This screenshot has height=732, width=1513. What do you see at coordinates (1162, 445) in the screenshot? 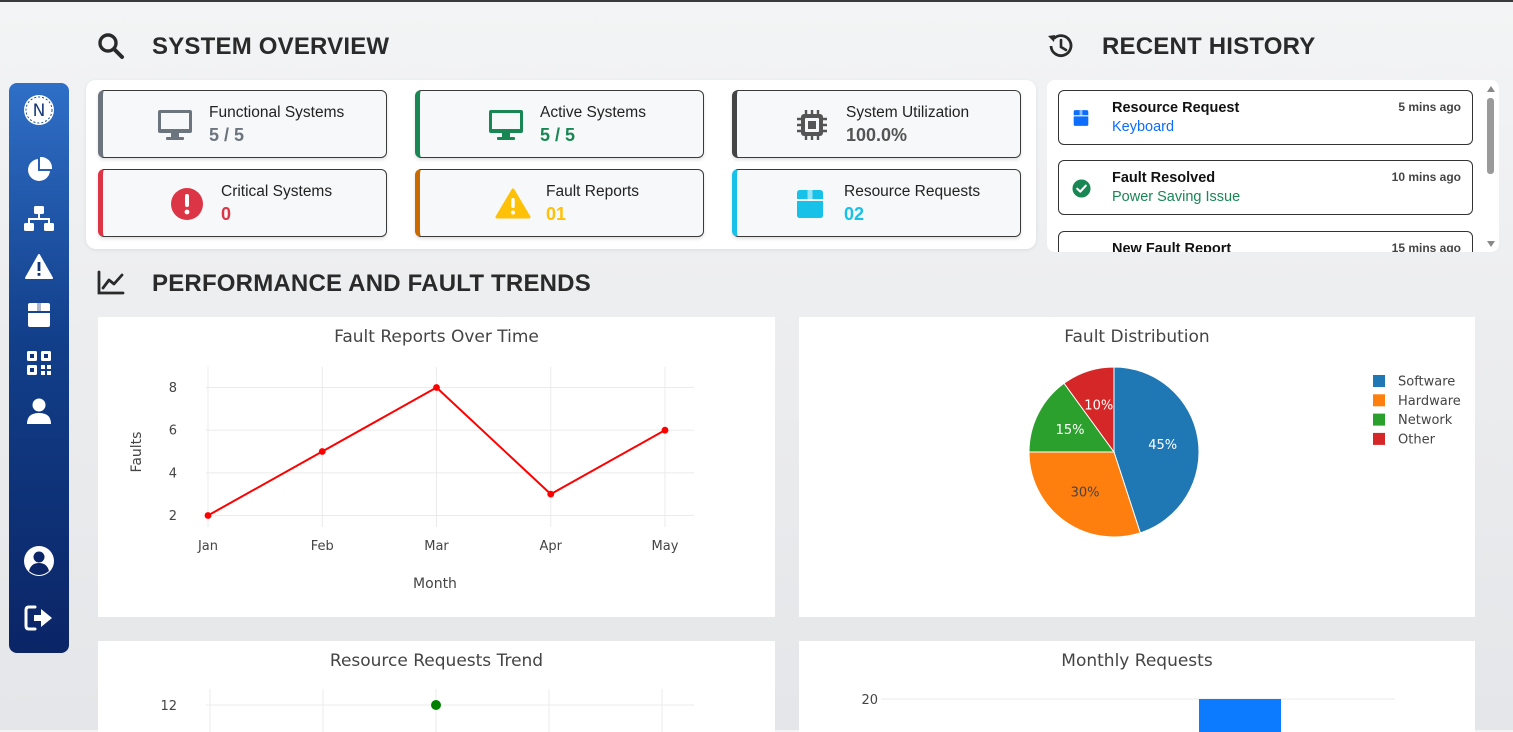
I see `slice-label: 45%` at bounding box center [1162, 445].